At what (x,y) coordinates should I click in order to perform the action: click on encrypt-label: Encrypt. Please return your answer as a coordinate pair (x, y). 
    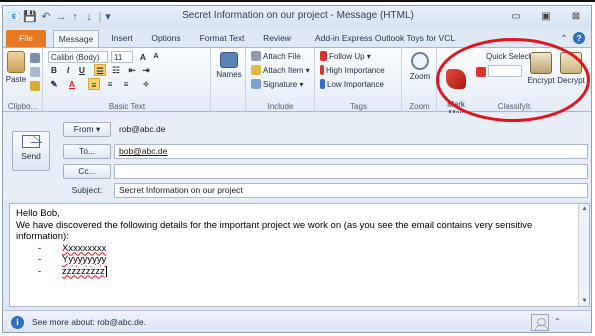
    Looking at the image, I should click on (541, 80).